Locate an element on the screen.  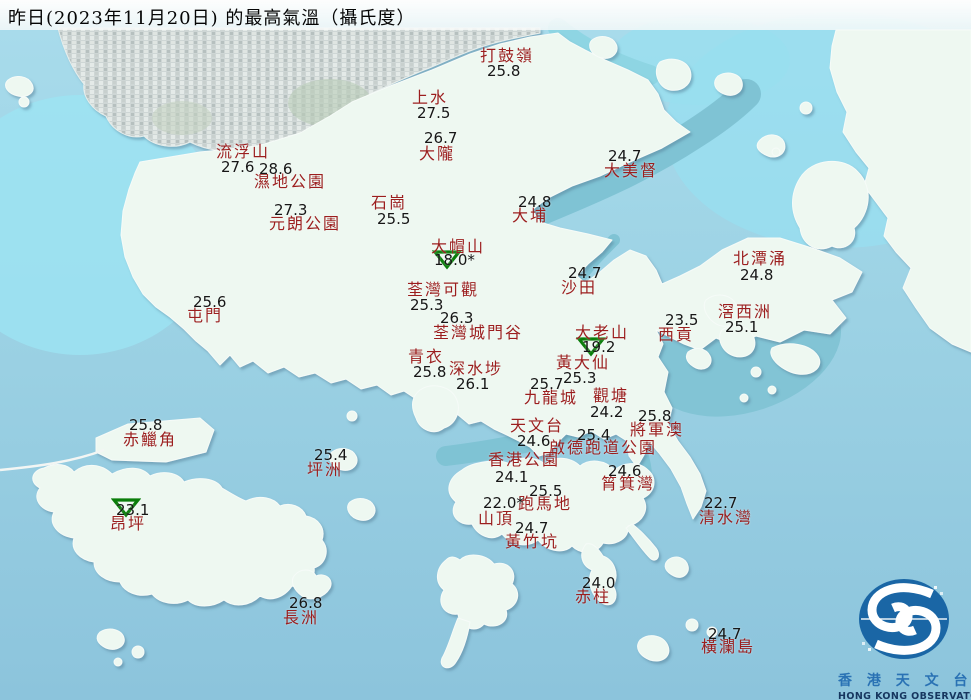
station-value: 25.7 is located at coordinates (547, 384).